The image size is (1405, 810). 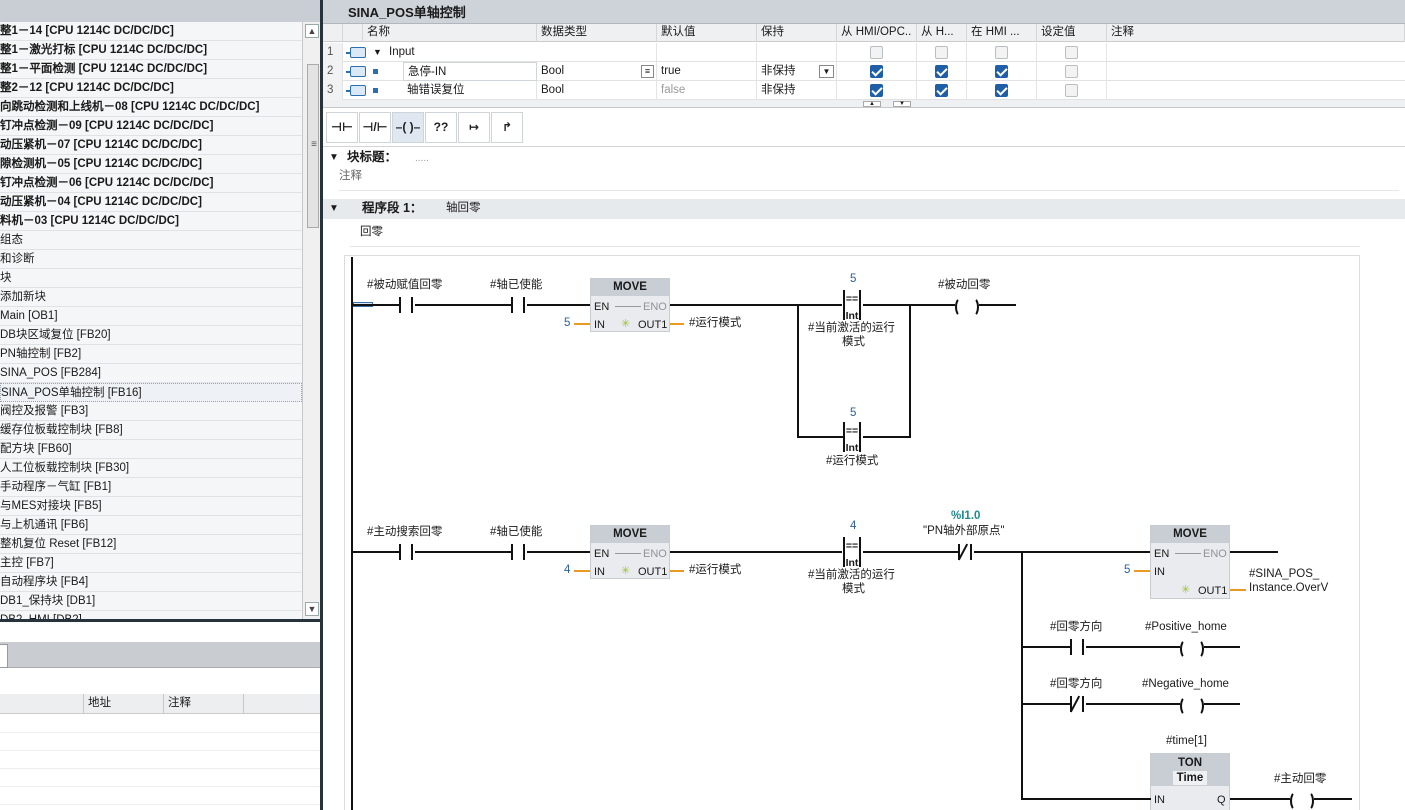 What do you see at coordinates (797, 33) in the screenshot?
I see `col-retain: 保持` at bounding box center [797, 33].